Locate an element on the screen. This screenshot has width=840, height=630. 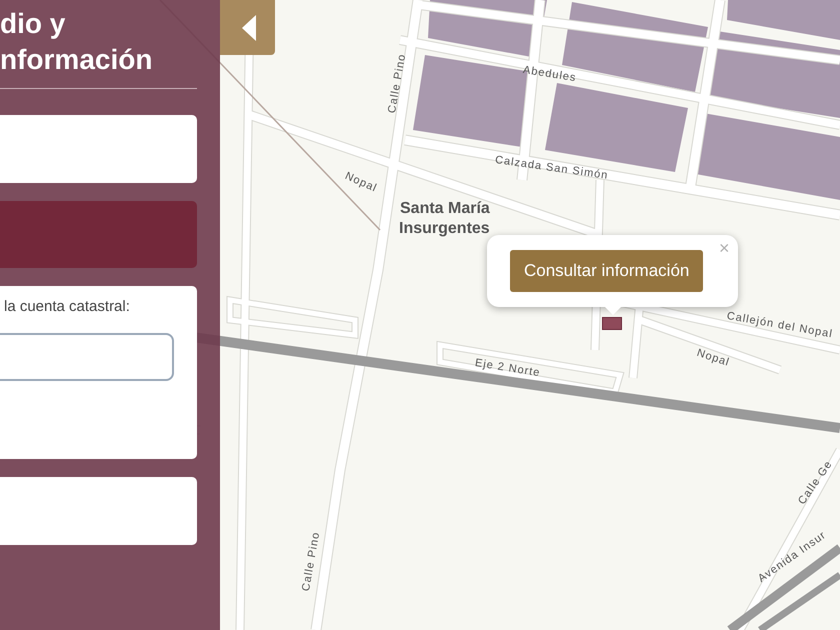
parcel-marker is located at coordinates (612, 323).